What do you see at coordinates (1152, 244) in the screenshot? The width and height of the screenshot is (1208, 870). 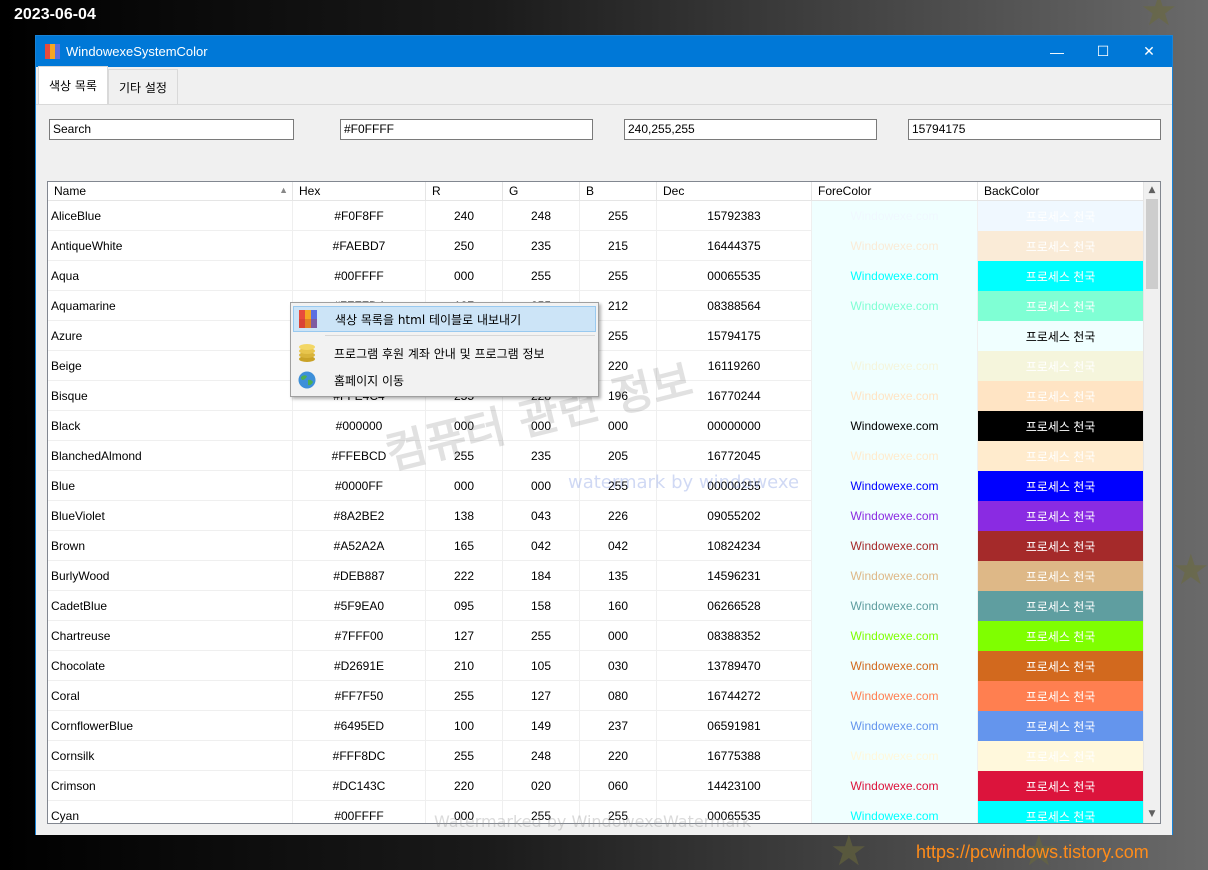 I see `scroll-thumb` at bounding box center [1152, 244].